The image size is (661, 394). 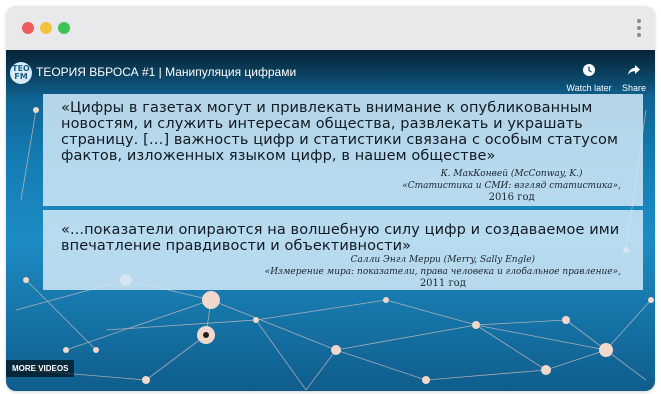 I want to click on quote-year-2: 2011 год, so click(x=442, y=283).